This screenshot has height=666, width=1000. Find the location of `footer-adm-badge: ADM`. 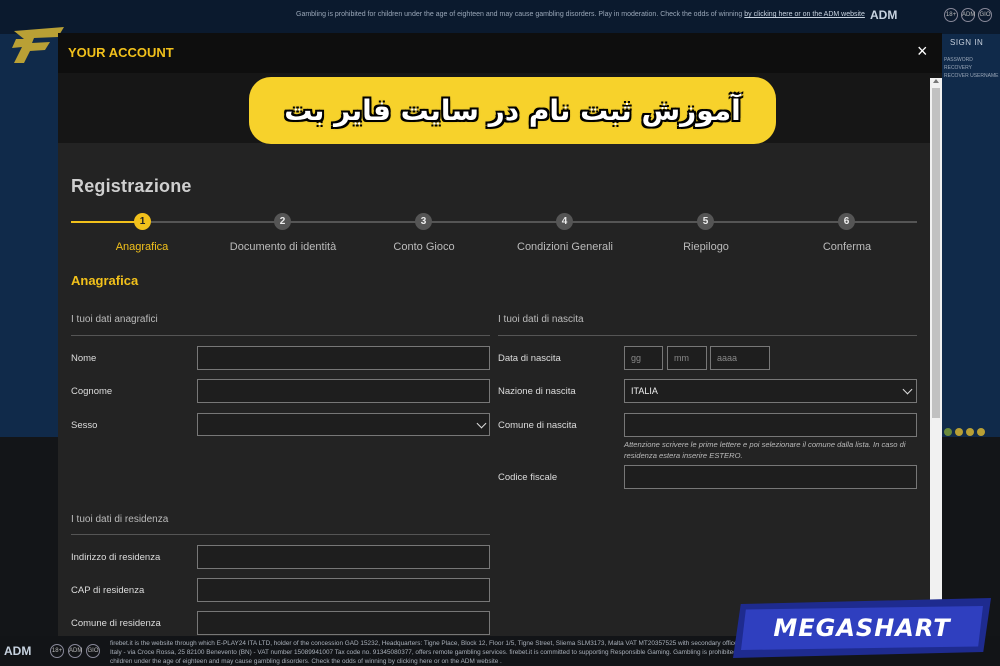

footer-adm-badge: ADM is located at coordinates (75, 651).